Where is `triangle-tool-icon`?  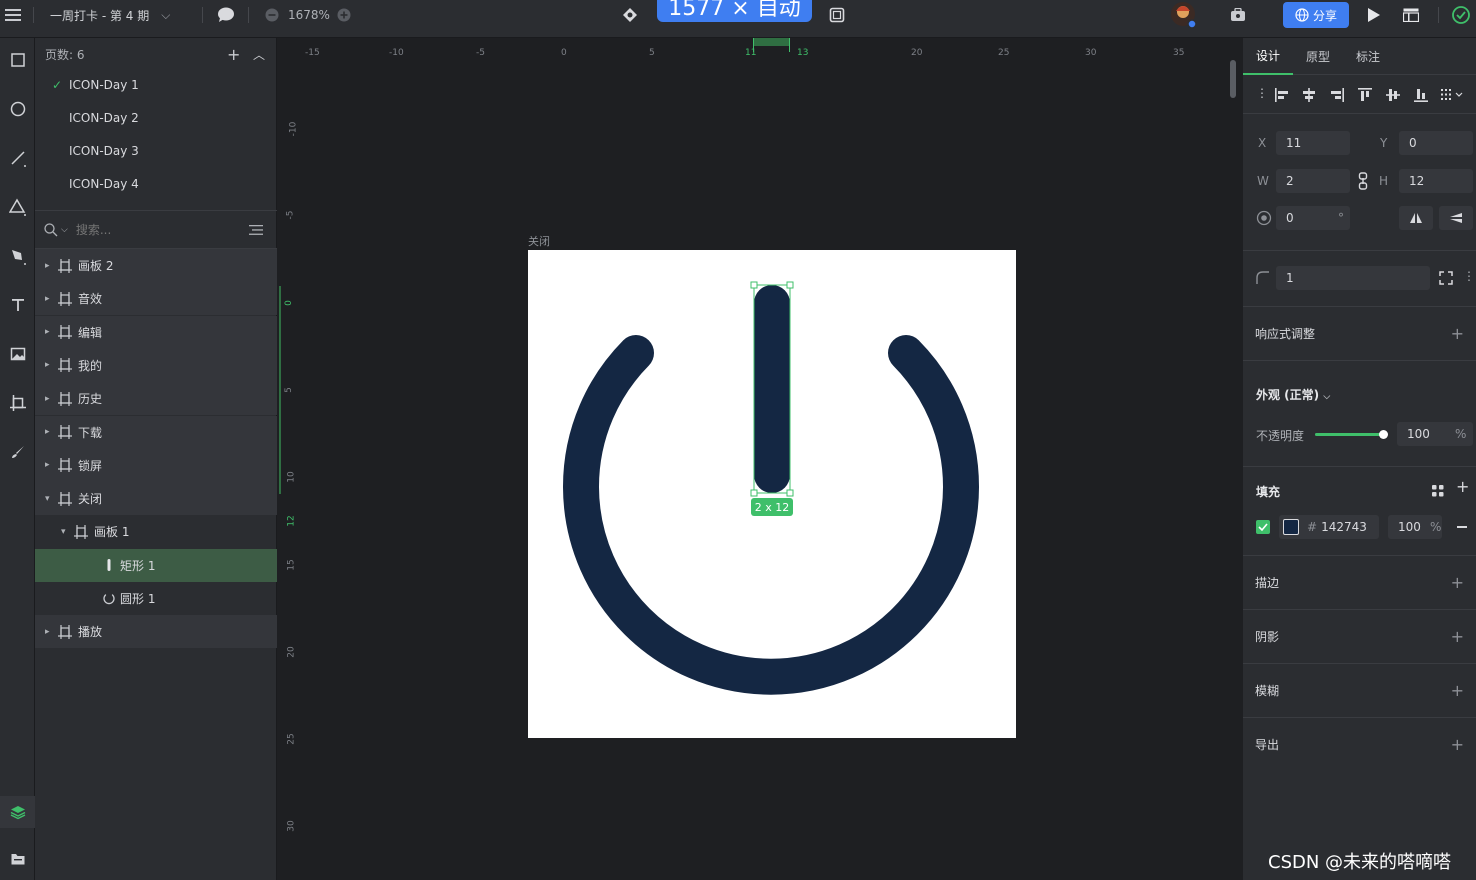
triangle-tool-icon is located at coordinates (17, 207).